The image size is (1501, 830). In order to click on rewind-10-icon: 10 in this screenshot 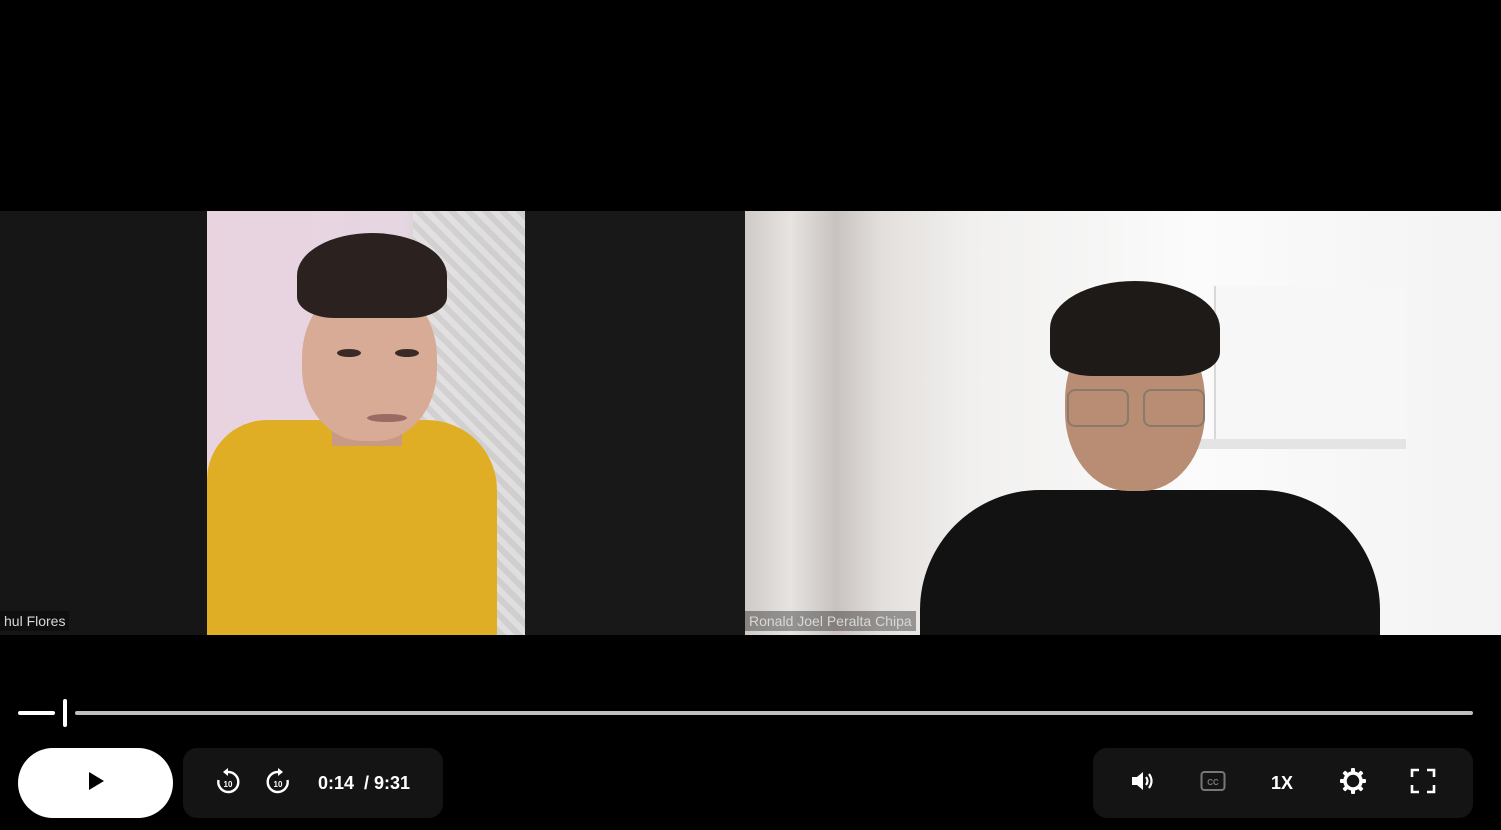, I will do `click(228, 783)`.